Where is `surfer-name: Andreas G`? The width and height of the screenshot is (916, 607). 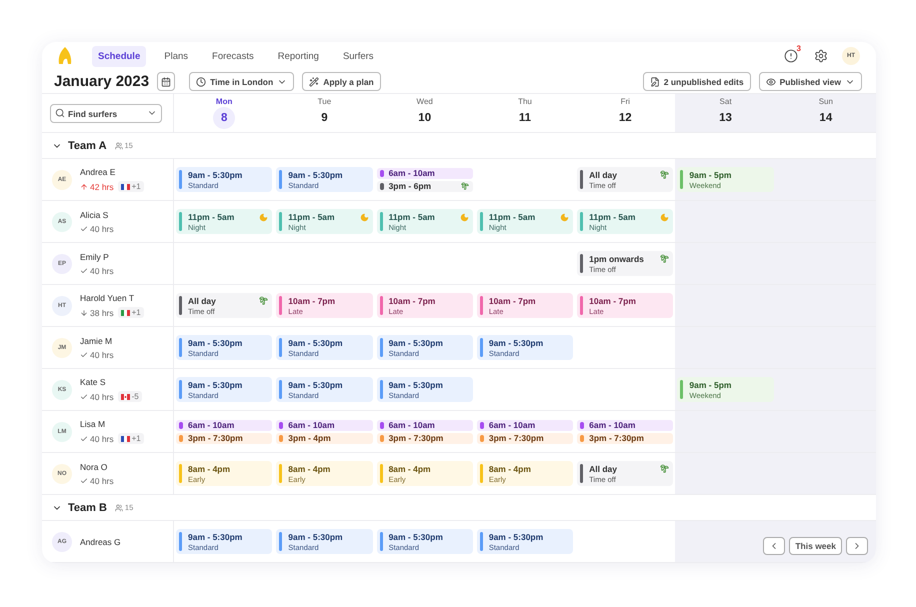 surfer-name: Andreas G is located at coordinates (100, 541).